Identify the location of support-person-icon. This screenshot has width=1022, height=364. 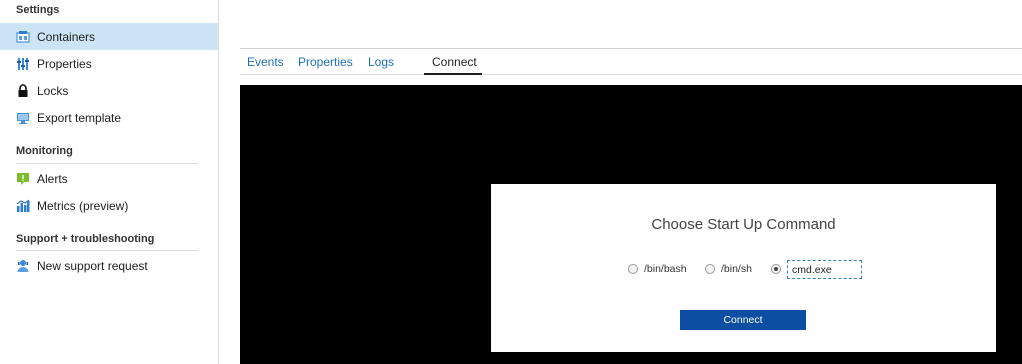
(23, 266).